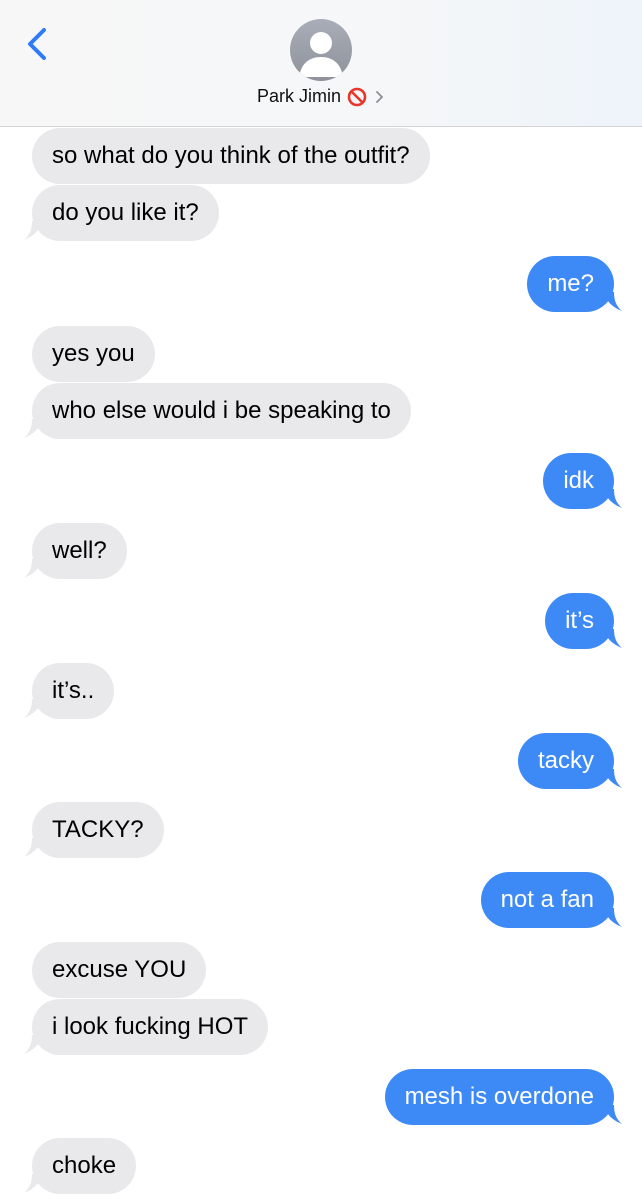 The width and height of the screenshot is (642, 1200). I want to click on contact-avatar, so click(321, 50).